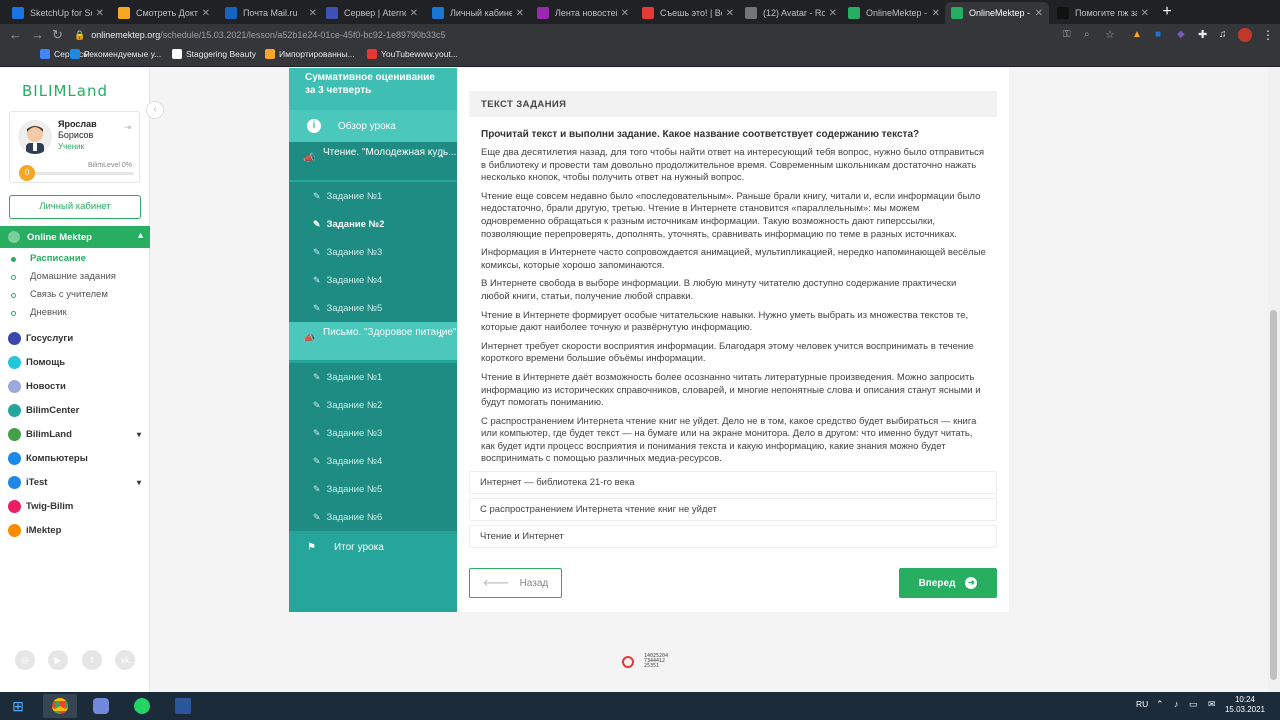 The height and width of the screenshot is (720, 1280). Describe the element at coordinates (128, 127) in the screenshot. I see `logout-icon: ⇥` at that location.